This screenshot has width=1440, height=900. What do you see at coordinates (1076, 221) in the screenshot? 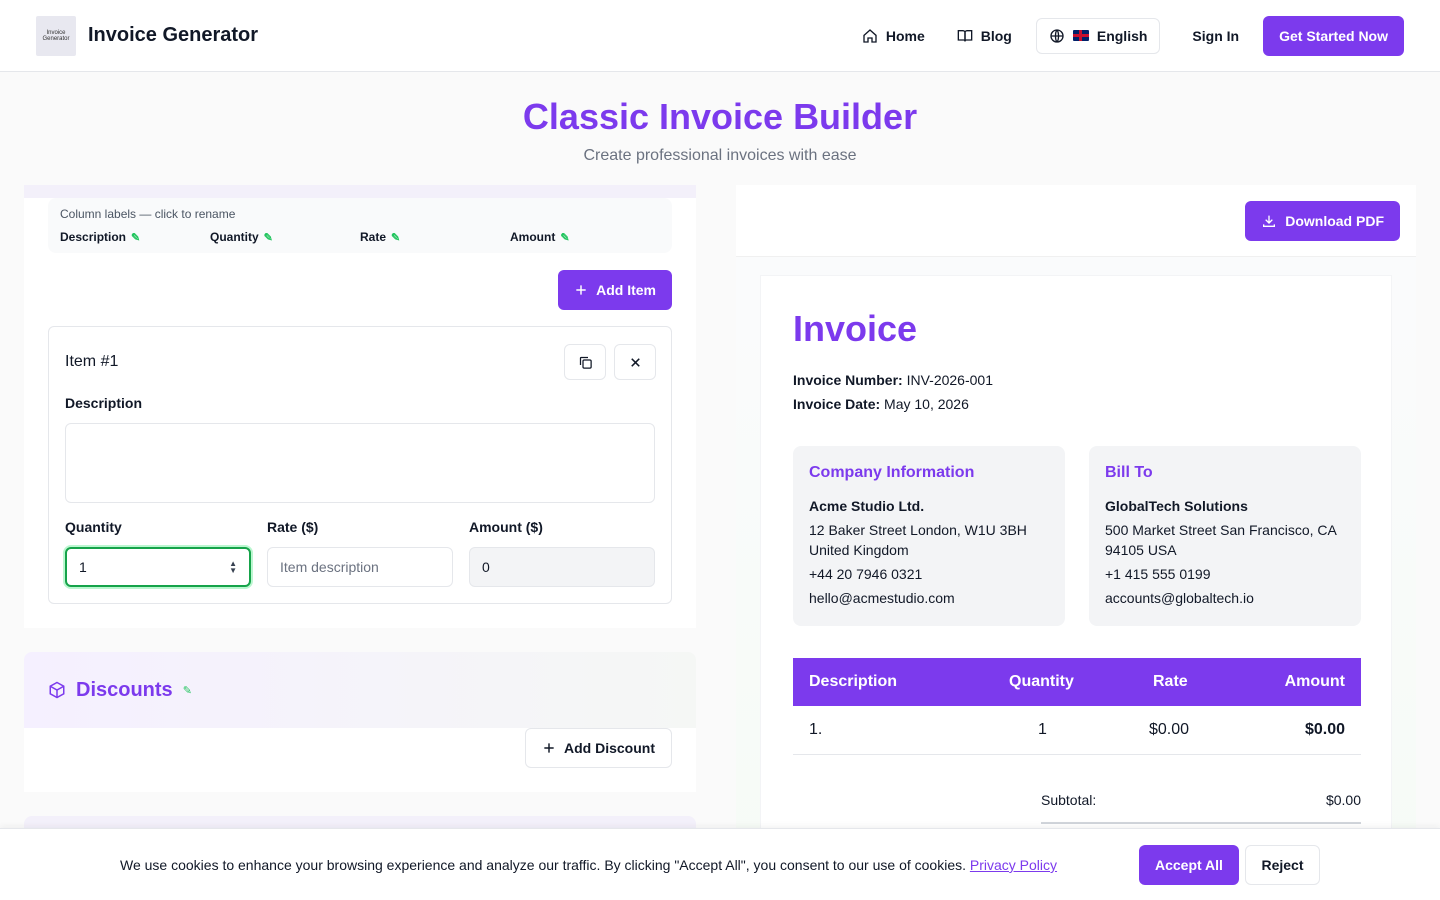
I see `preview-toolbar: Download PDF` at bounding box center [1076, 221].